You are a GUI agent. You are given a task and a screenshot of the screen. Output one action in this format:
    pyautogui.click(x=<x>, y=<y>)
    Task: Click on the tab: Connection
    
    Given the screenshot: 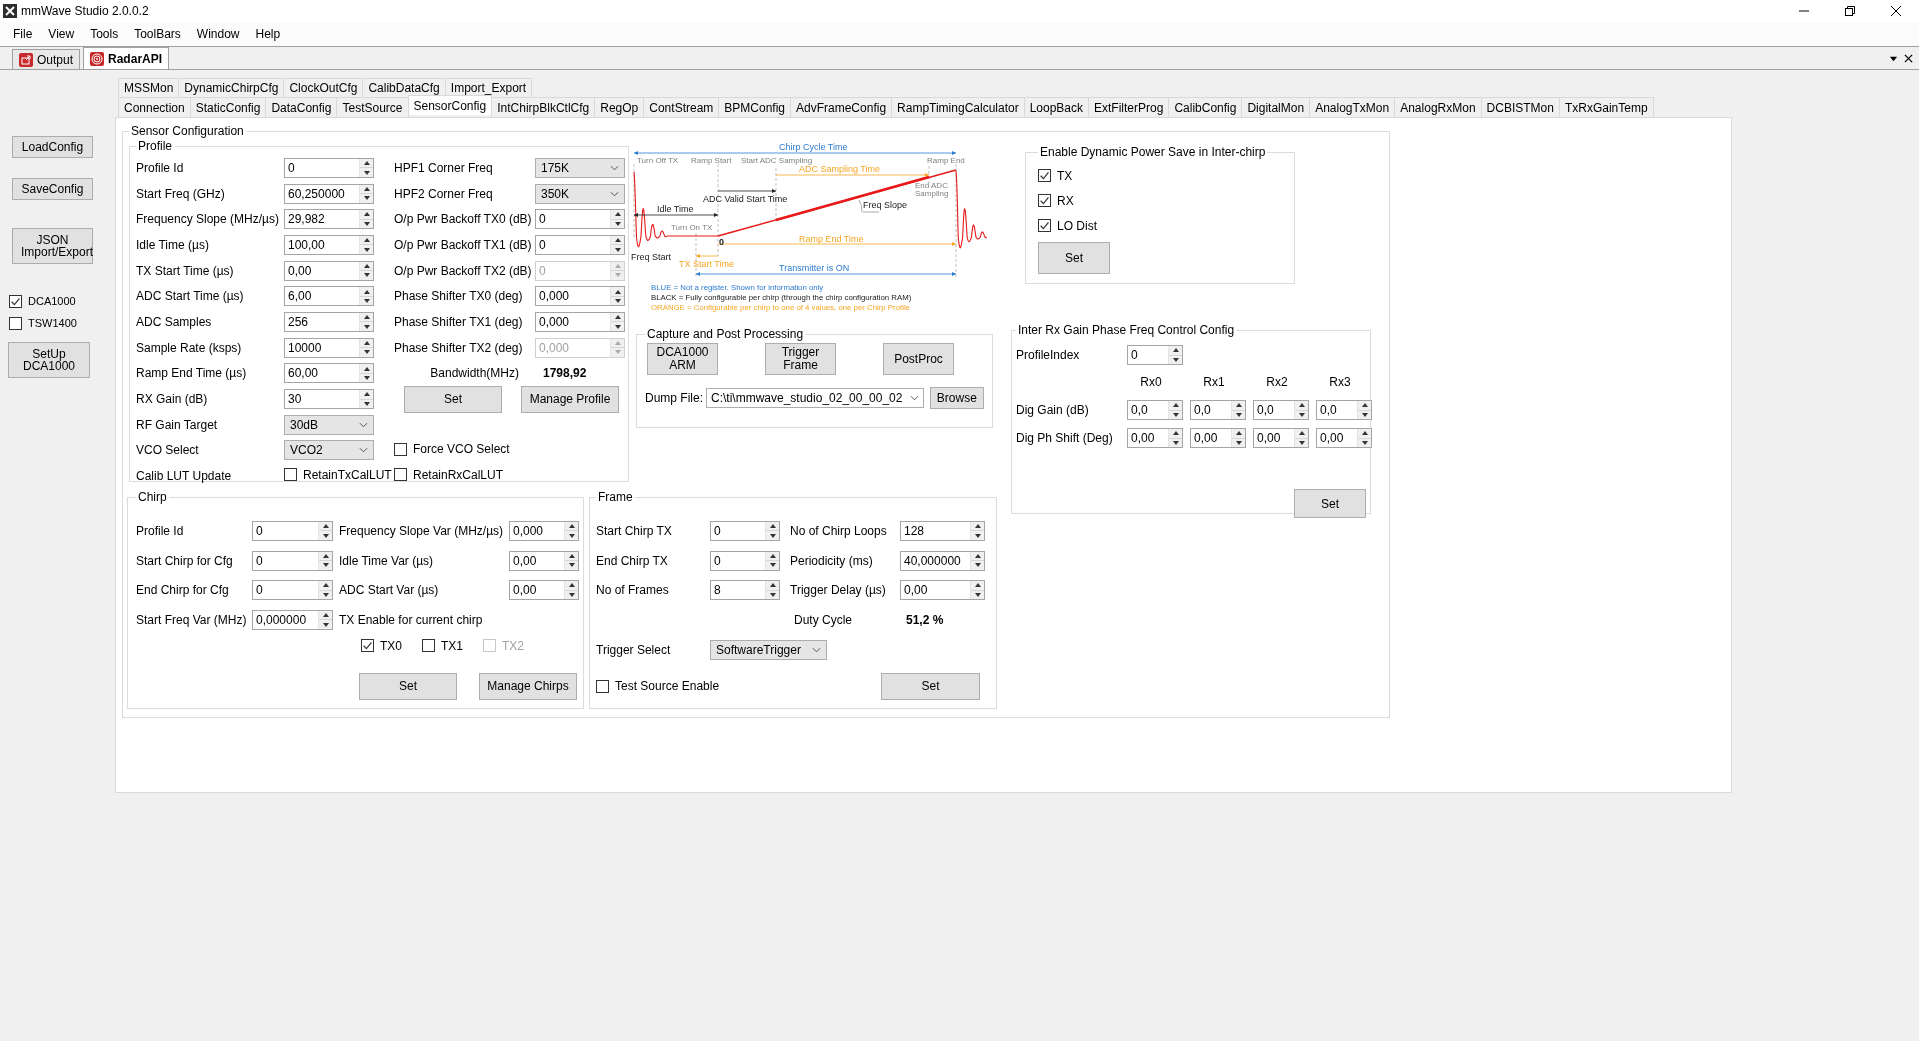 What is the action you would take?
    pyautogui.click(x=154, y=107)
    